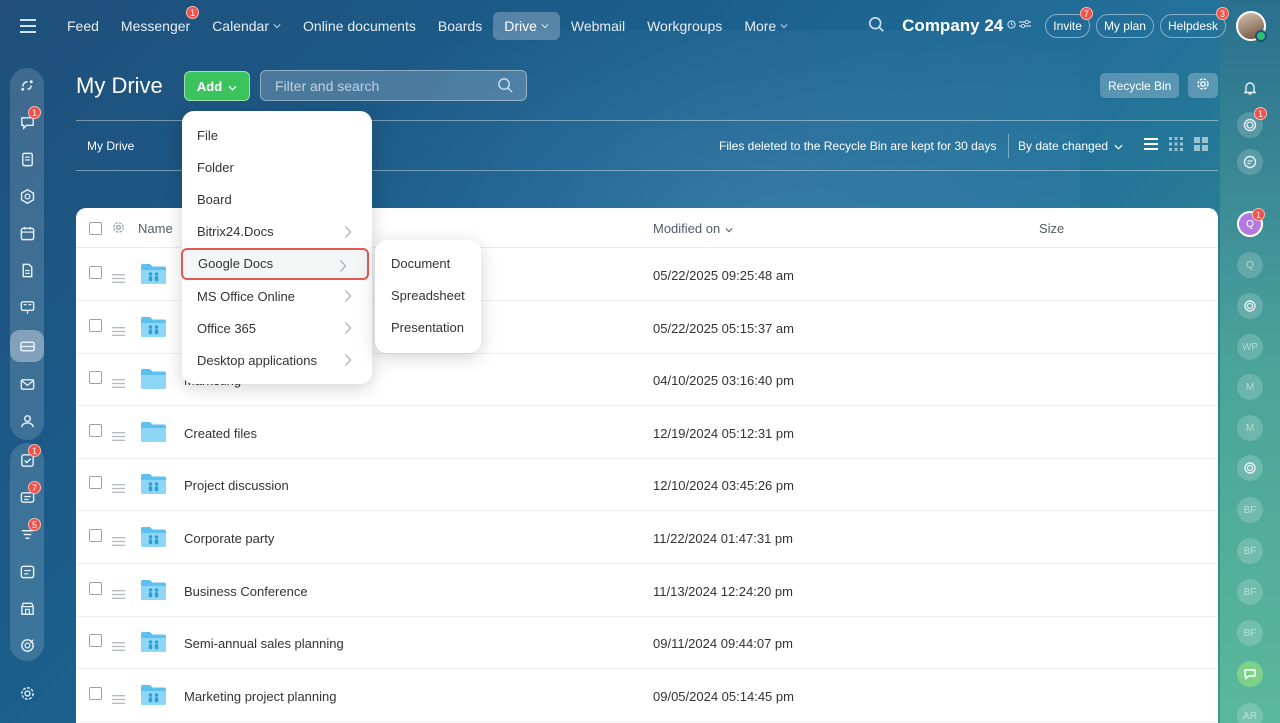 This screenshot has width=1280, height=723. I want to click on company-settings, so click(1019, 25).